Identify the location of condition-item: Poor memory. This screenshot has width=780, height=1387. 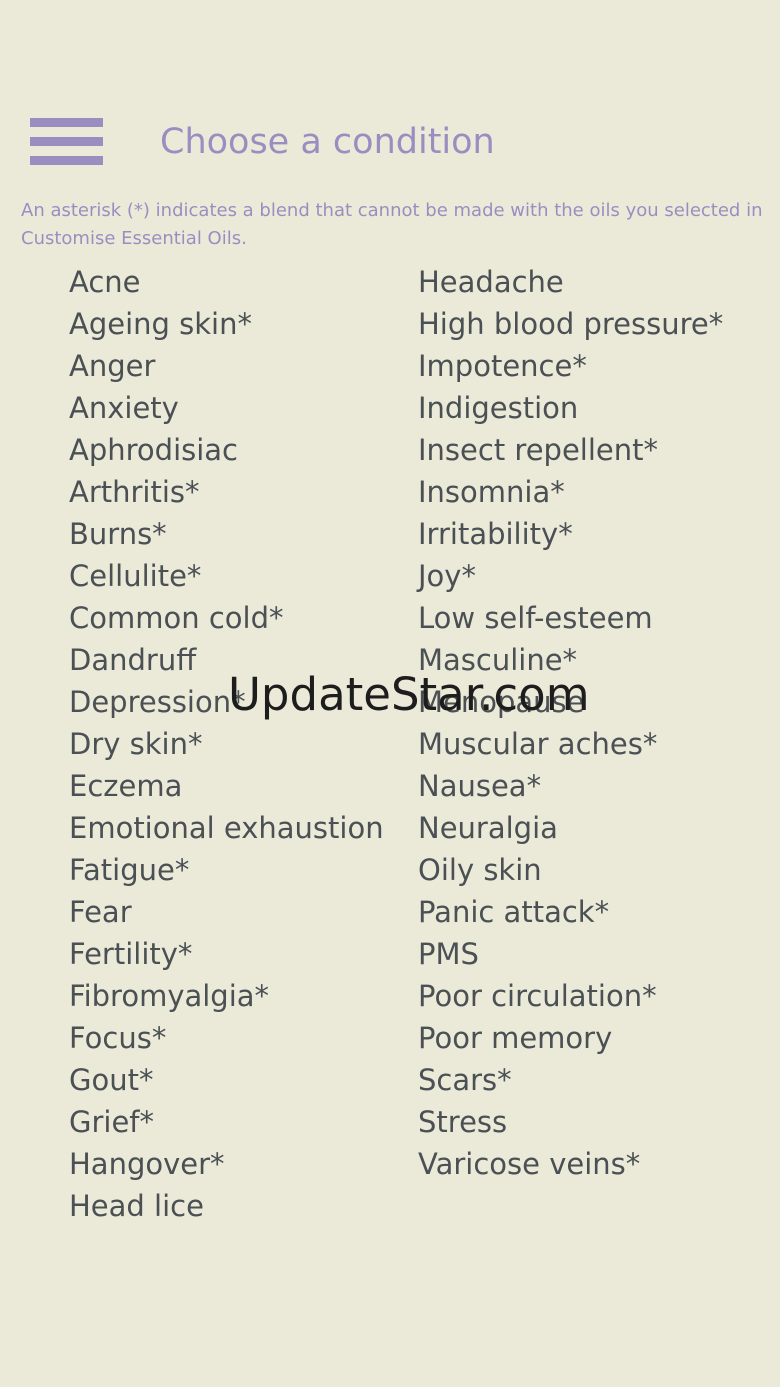
(593, 1038).